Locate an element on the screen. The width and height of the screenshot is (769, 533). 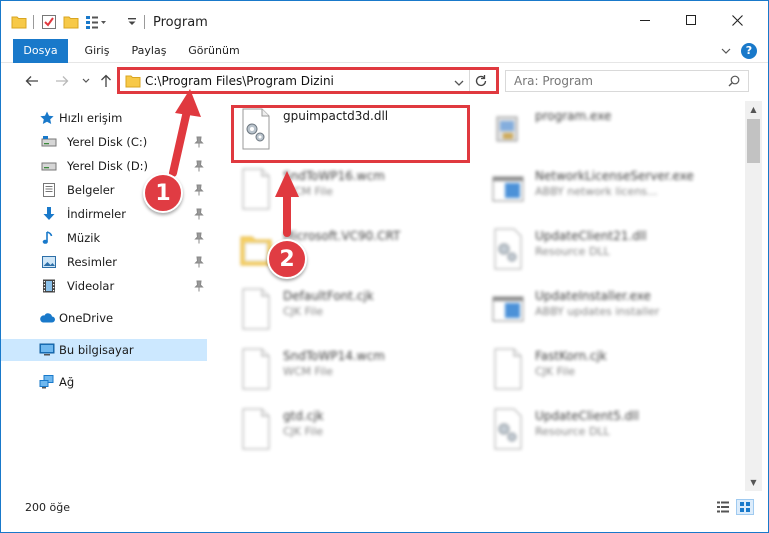
step-badge-2: 2 is located at coordinates (287, 259).